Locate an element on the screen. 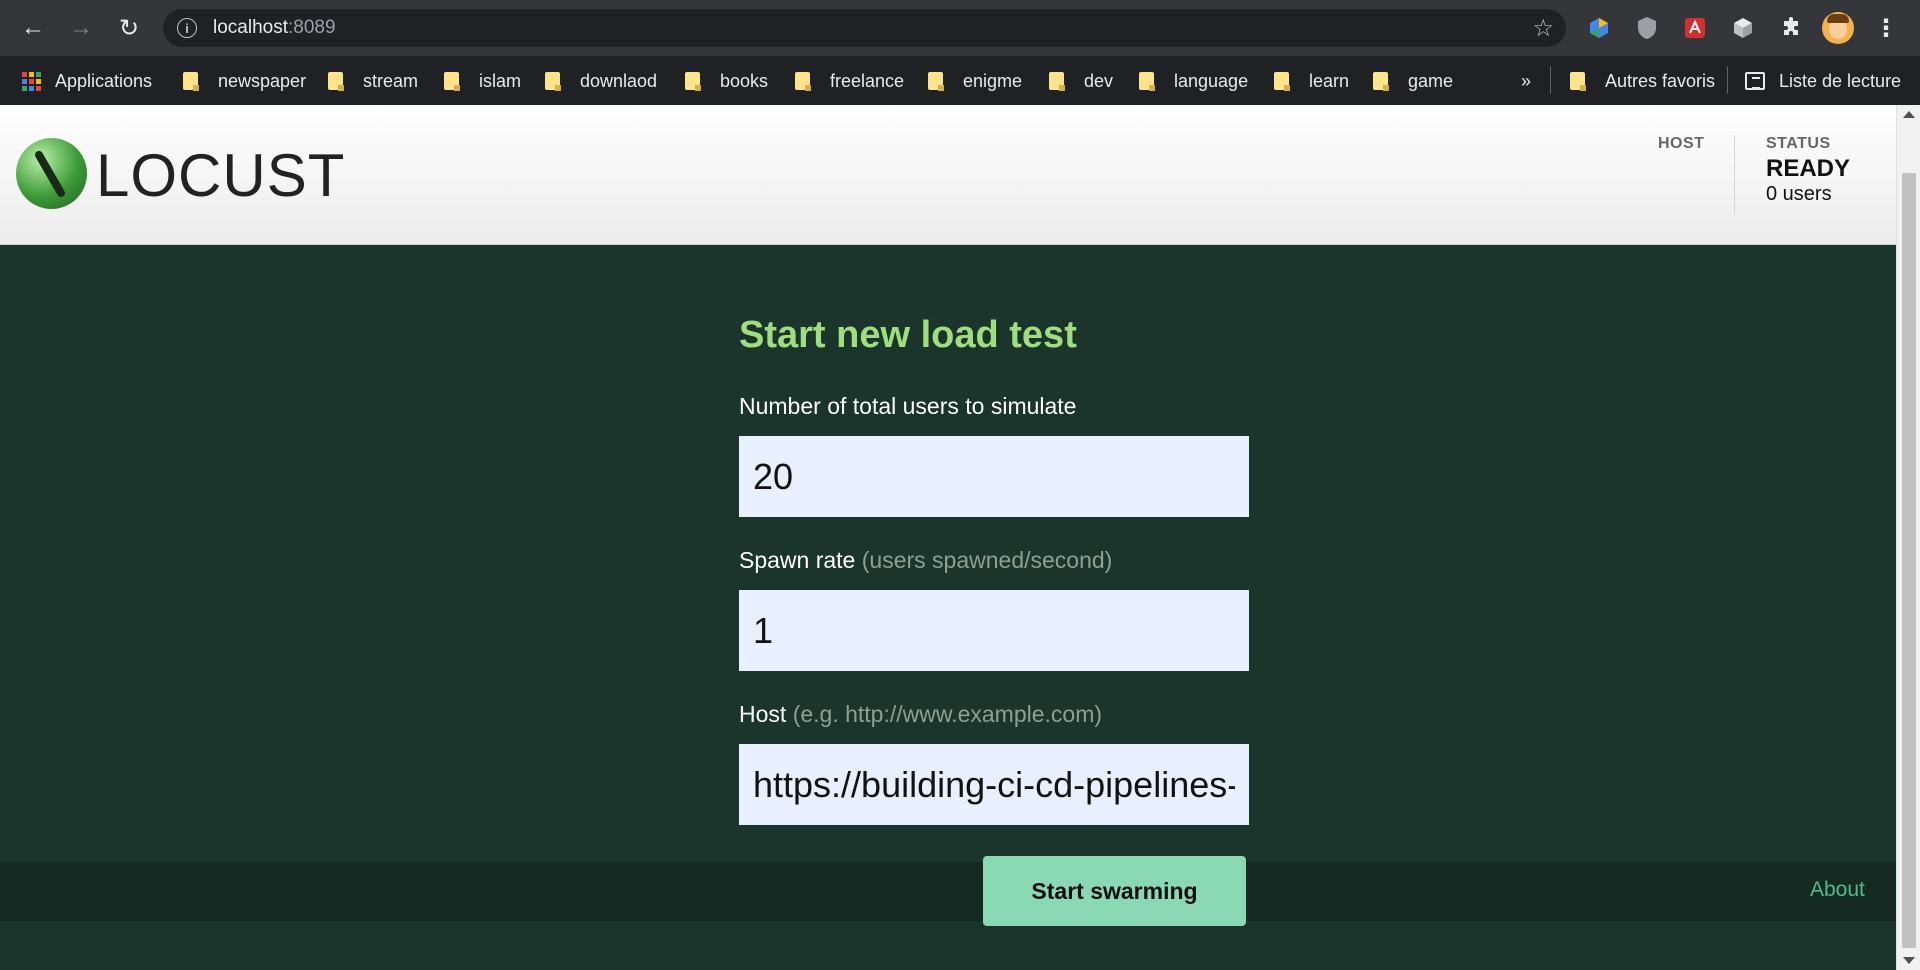 Image resolution: width=1920 pixels, height=970 pixels. bookmark-label: books is located at coordinates (744, 80).